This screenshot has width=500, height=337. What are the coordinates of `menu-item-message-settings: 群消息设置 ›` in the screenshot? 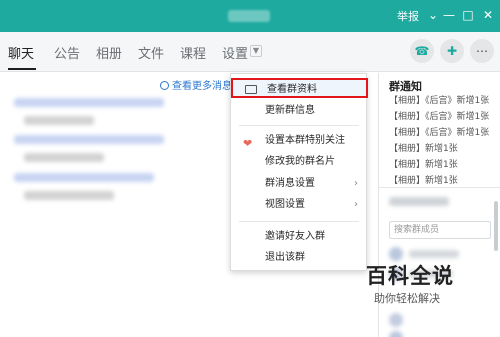 It's located at (299, 184).